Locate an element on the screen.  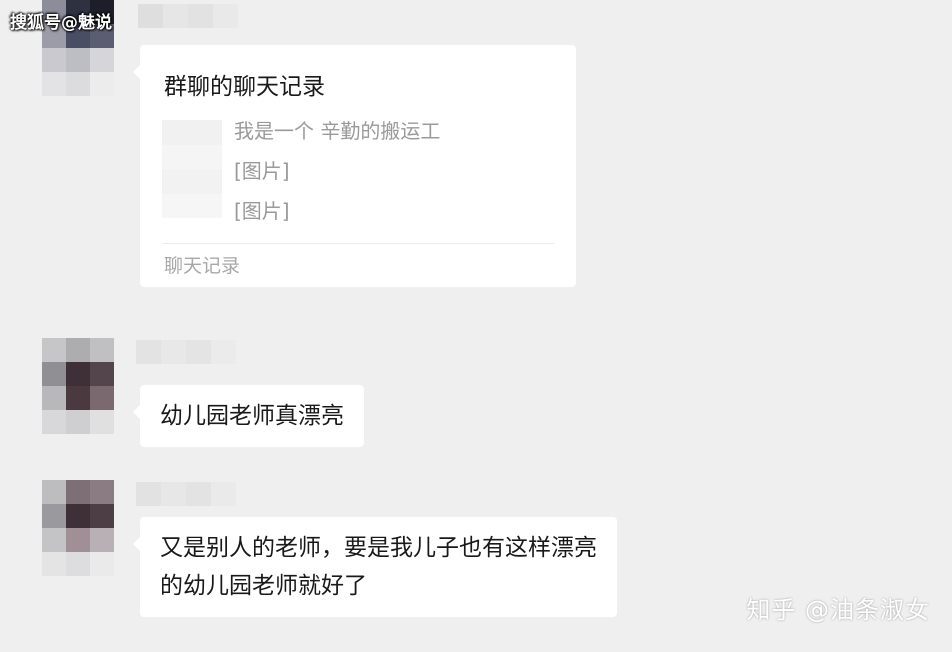
message-text: 又是别人的老师，要是我儿子也有这样漂亮 的幼儿园老师就好了 is located at coordinates (378, 567).